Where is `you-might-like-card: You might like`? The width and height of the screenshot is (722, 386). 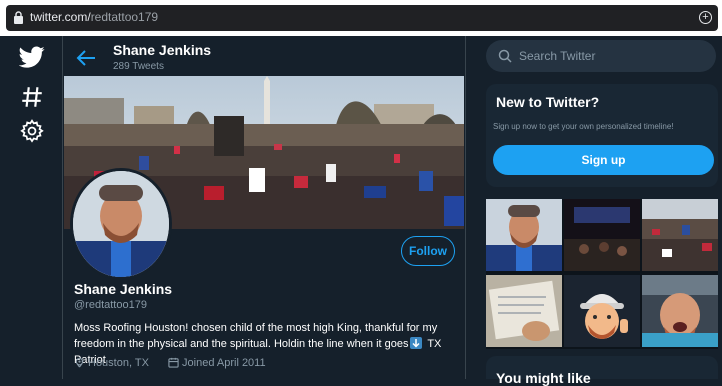 you-might-like-card: You might like is located at coordinates (602, 371).